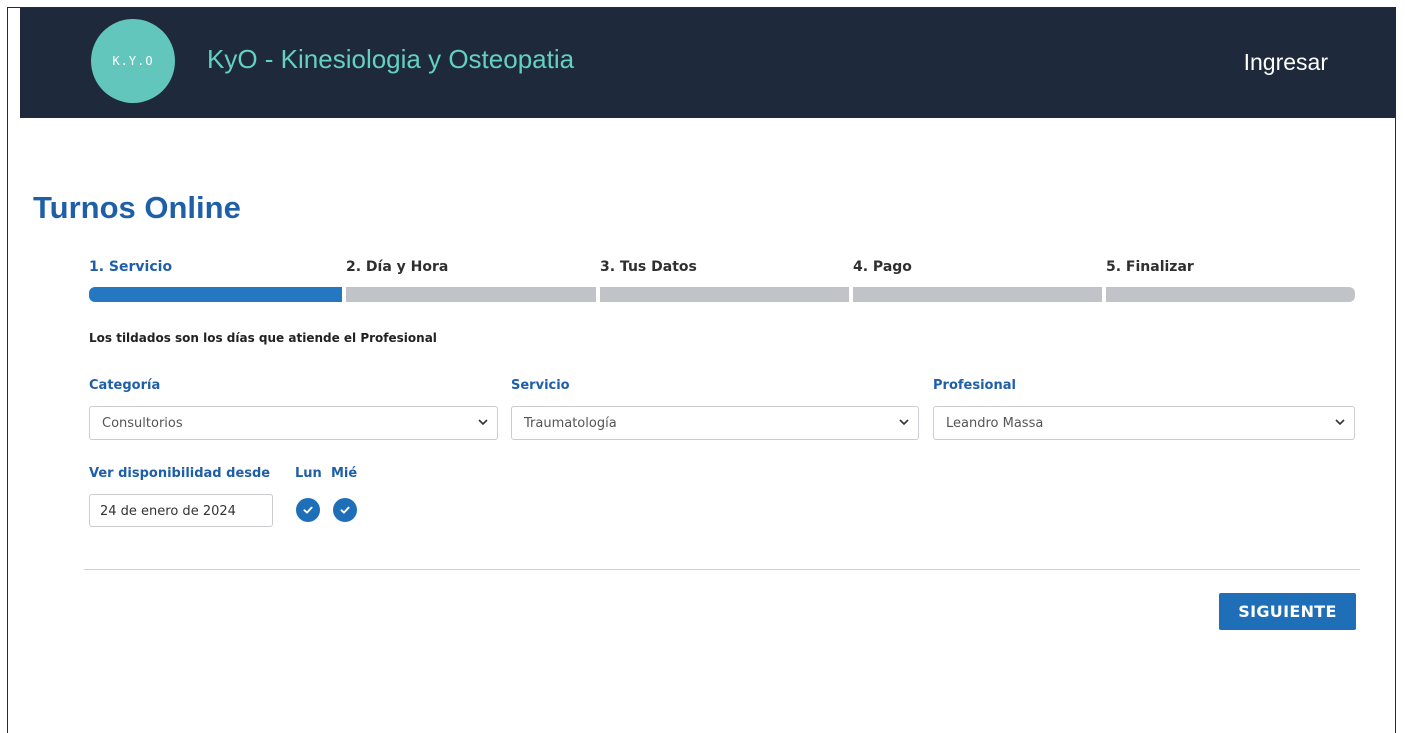 This screenshot has width=1405, height=733. I want to click on next-button: SIGUIENTE, so click(1287, 611).